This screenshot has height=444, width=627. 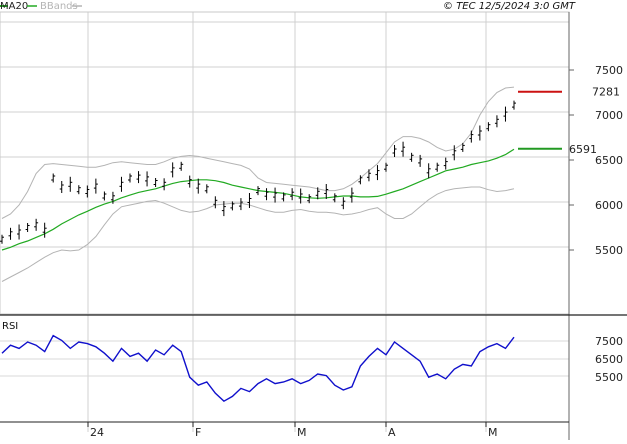 I want to click on ma-level-label: 6591, so click(x=583, y=149).